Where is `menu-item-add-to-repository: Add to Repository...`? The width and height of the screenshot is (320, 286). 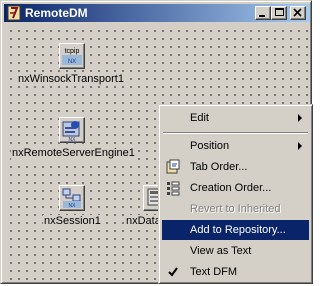 menu-item-add-to-repository: Add to Repository... is located at coordinates (235, 230).